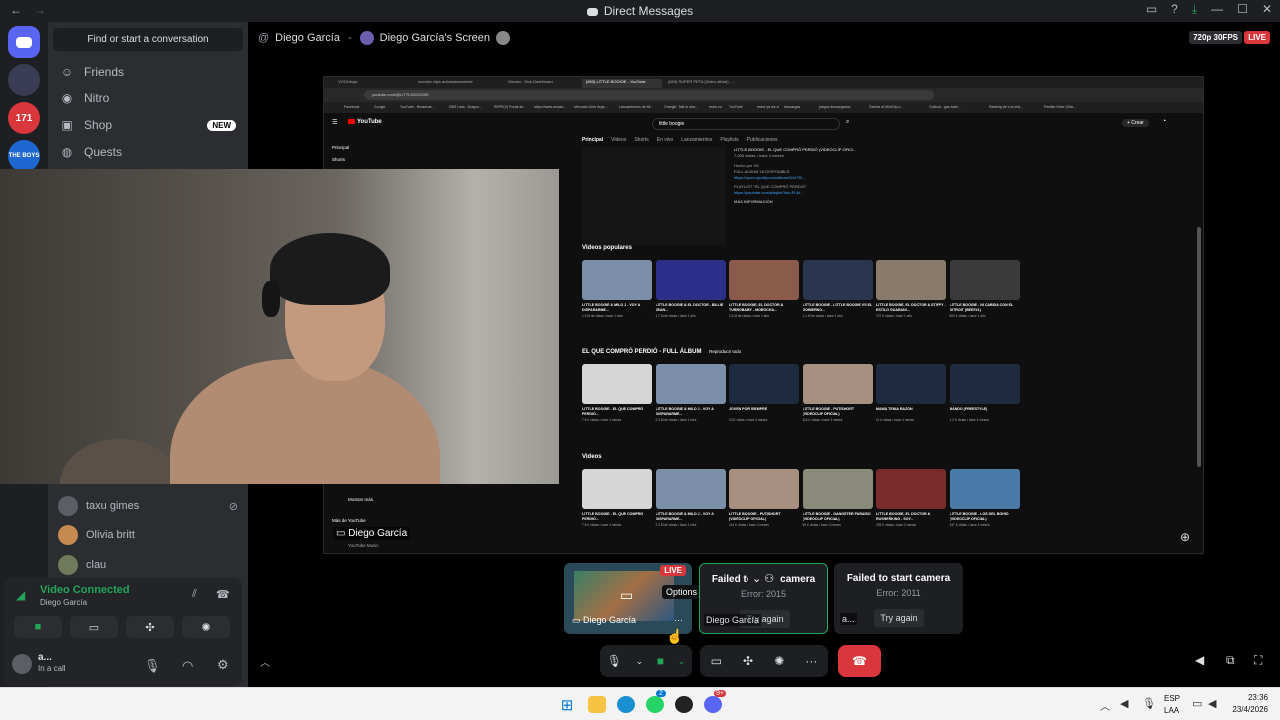 This screenshot has height=720, width=1280. Describe the element at coordinates (748, 409) in the screenshot. I see `video-title: JOVEN POR SIEMPRE` at that location.